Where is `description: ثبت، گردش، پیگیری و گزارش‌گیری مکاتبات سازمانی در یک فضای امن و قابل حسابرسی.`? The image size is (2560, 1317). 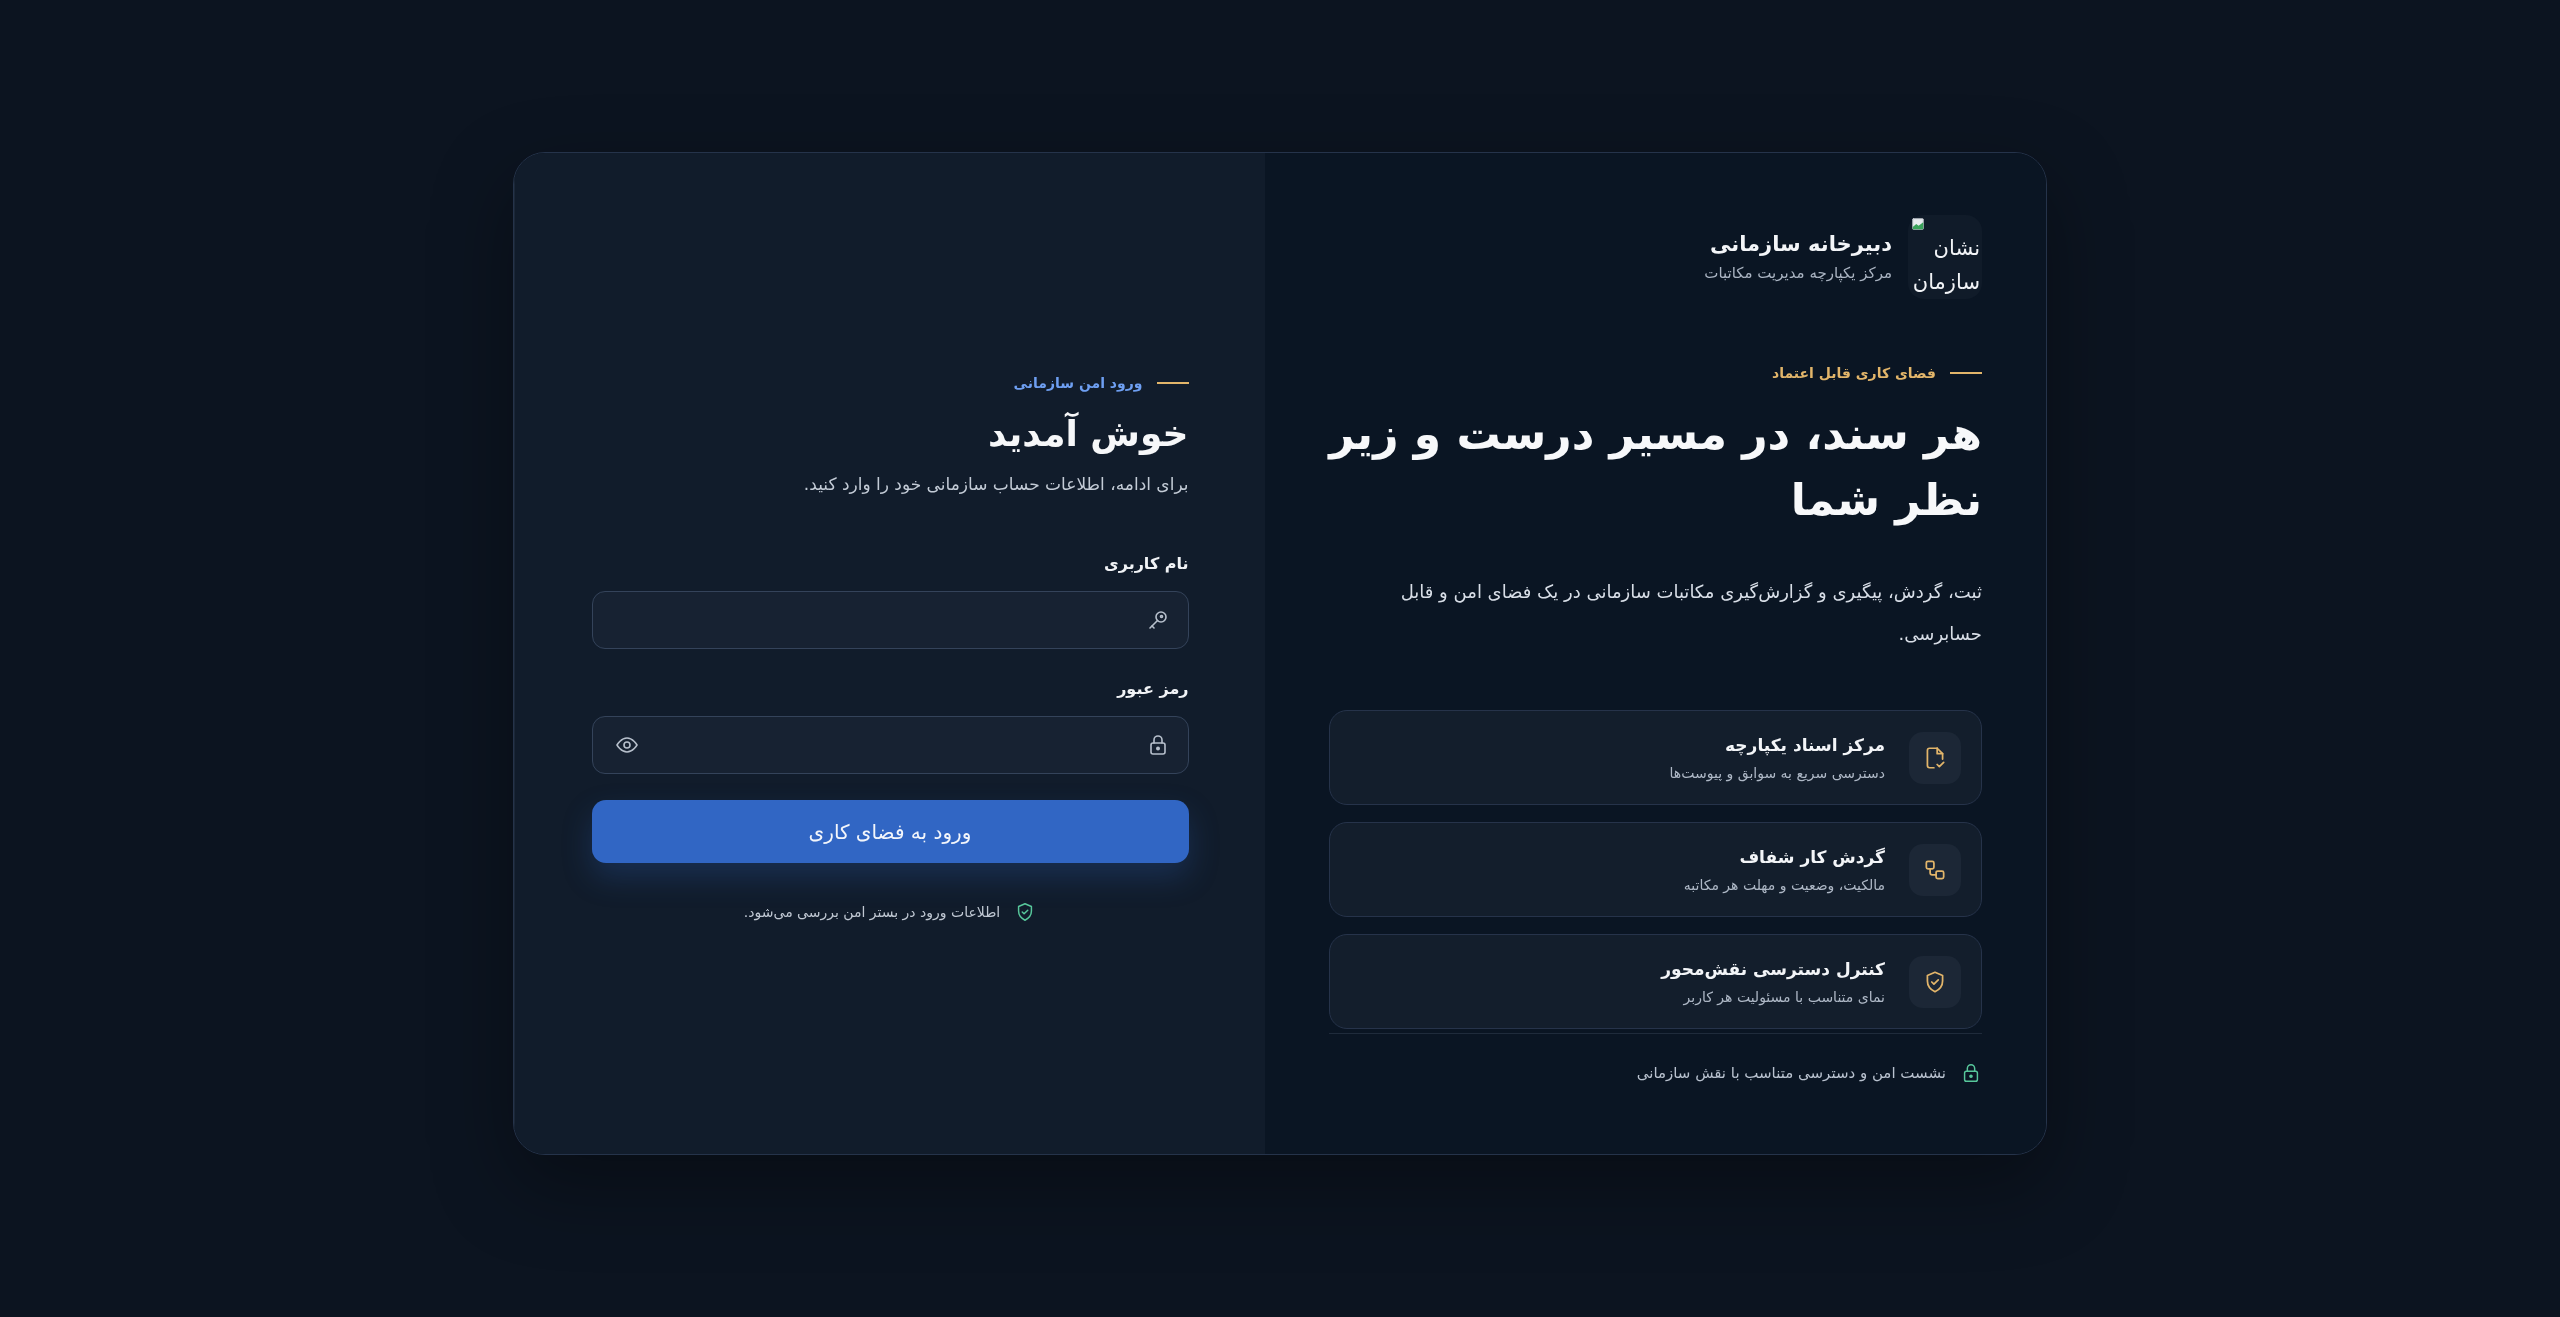 description: ثبت، گردش، پیگیری و گزارش‌گیری مکاتبات سازمانی در یک فضای امن و قابل حسابرسی. is located at coordinates (1690, 613).